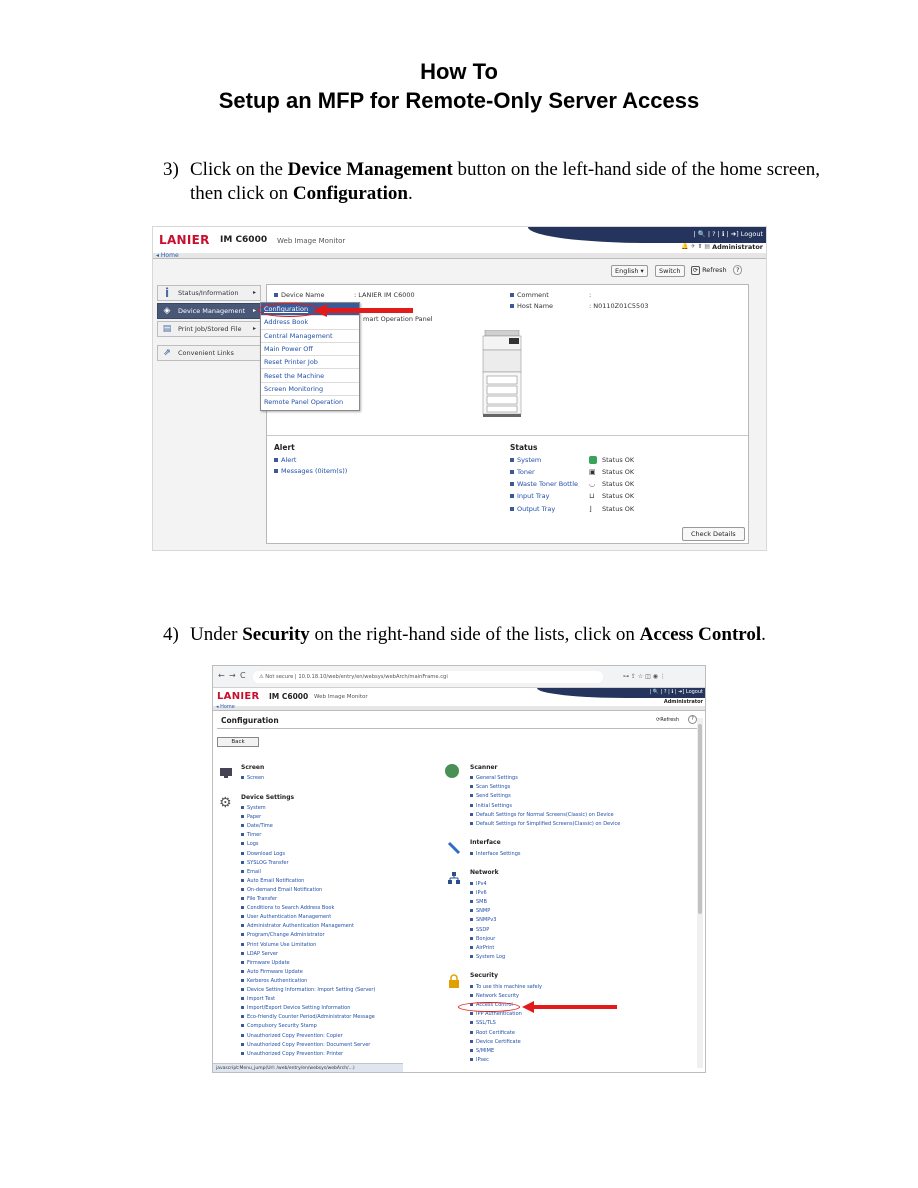 The height and width of the screenshot is (1188, 918). What do you see at coordinates (483, 1023) in the screenshot?
I see `config-link-item: SSL/TLS` at bounding box center [483, 1023].